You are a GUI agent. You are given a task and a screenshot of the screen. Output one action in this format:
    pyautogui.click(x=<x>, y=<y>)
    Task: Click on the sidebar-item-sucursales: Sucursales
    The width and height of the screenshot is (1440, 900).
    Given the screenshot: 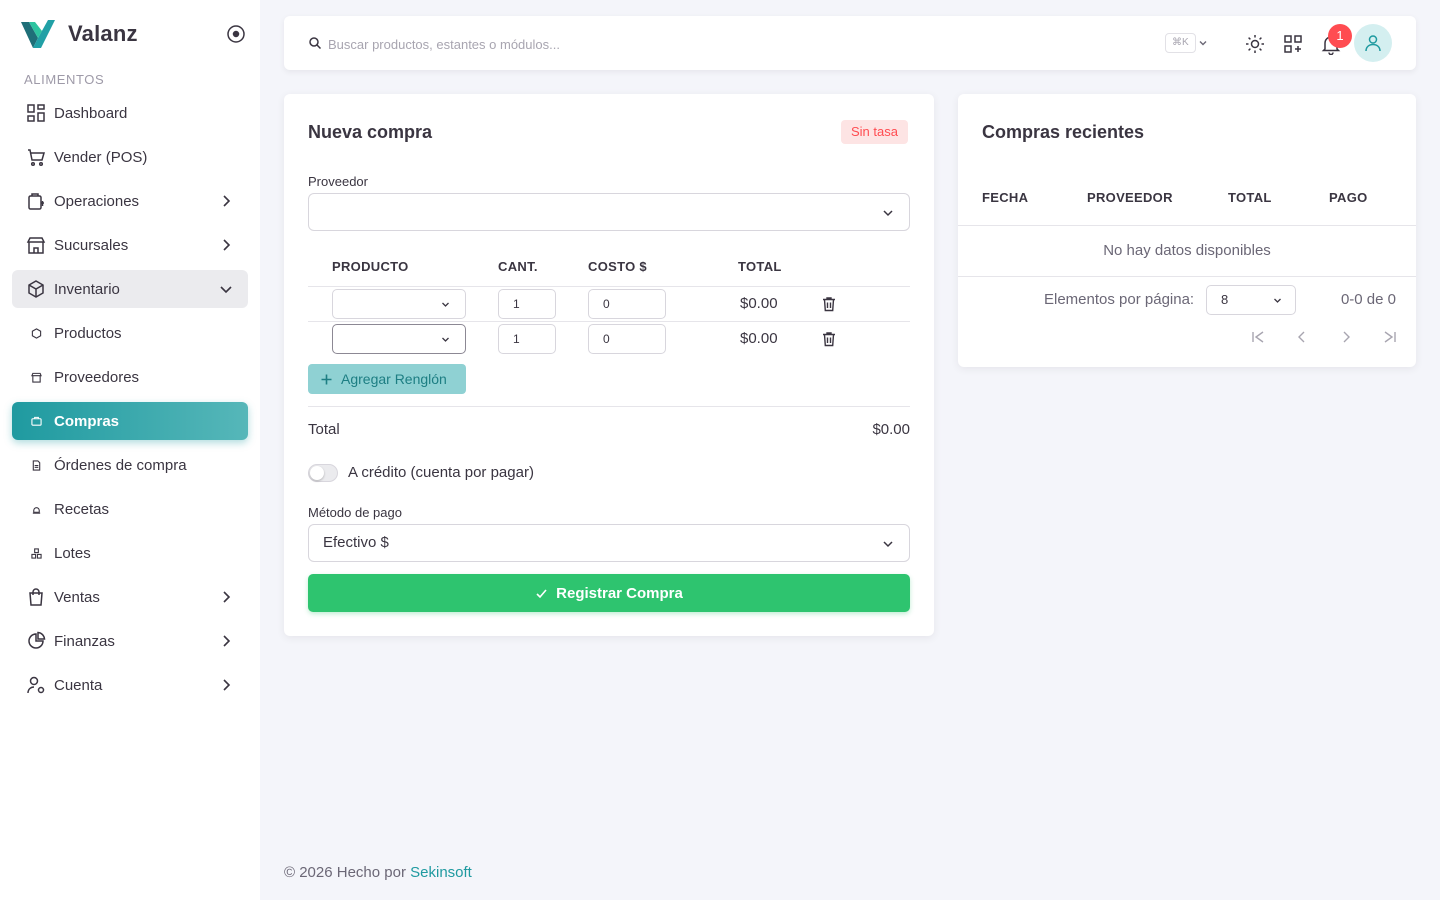 What is the action you would take?
    pyautogui.click(x=130, y=245)
    